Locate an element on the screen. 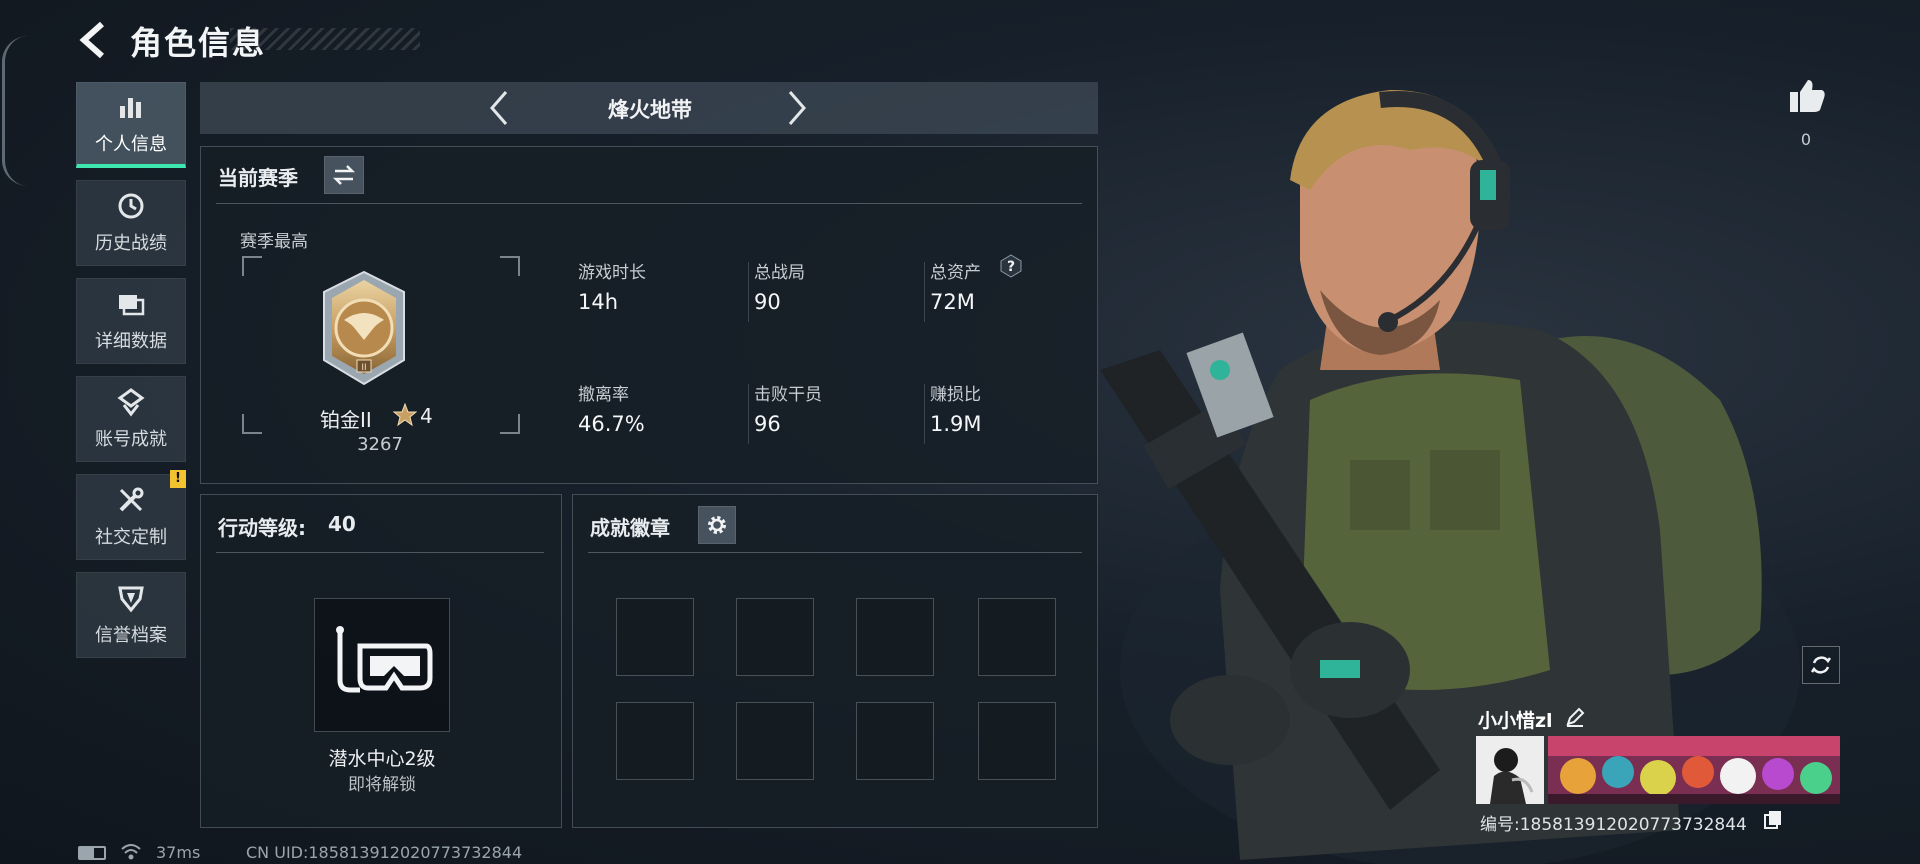 Image resolution: width=1920 pixels, height=864 pixels. avatar is located at coordinates (1510, 770).